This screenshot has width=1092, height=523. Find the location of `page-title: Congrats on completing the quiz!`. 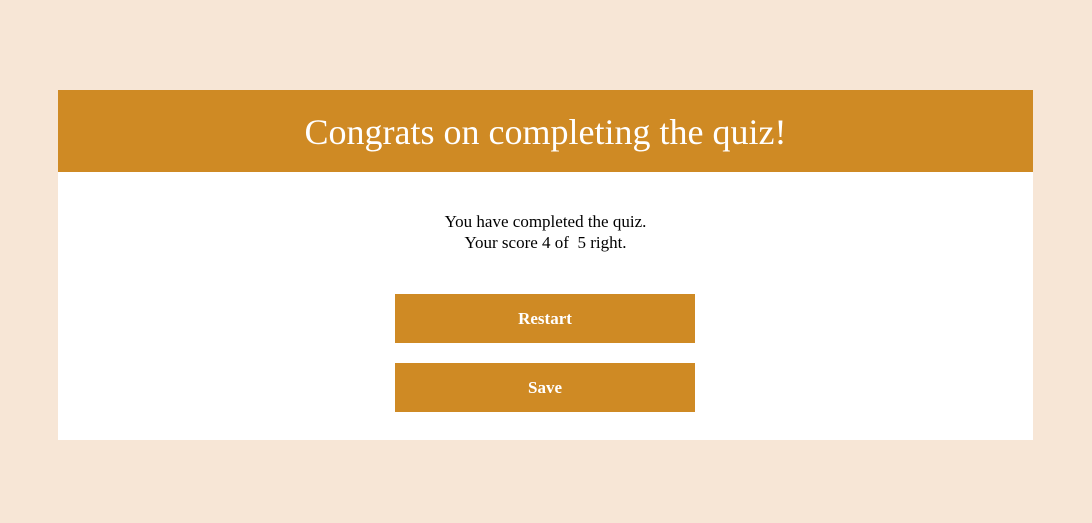

page-title: Congrats on completing the quiz! is located at coordinates (545, 132).